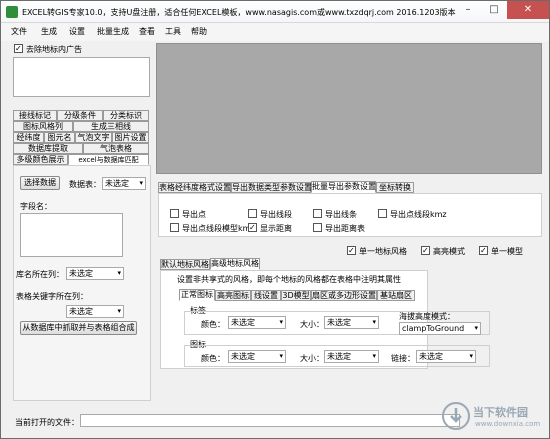 The width and height of the screenshot is (550, 439). What do you see at coordinates (130, 137) in the screenshot?
I see `tab-image-settings: 图片设置` at bounding box center [130, 137].